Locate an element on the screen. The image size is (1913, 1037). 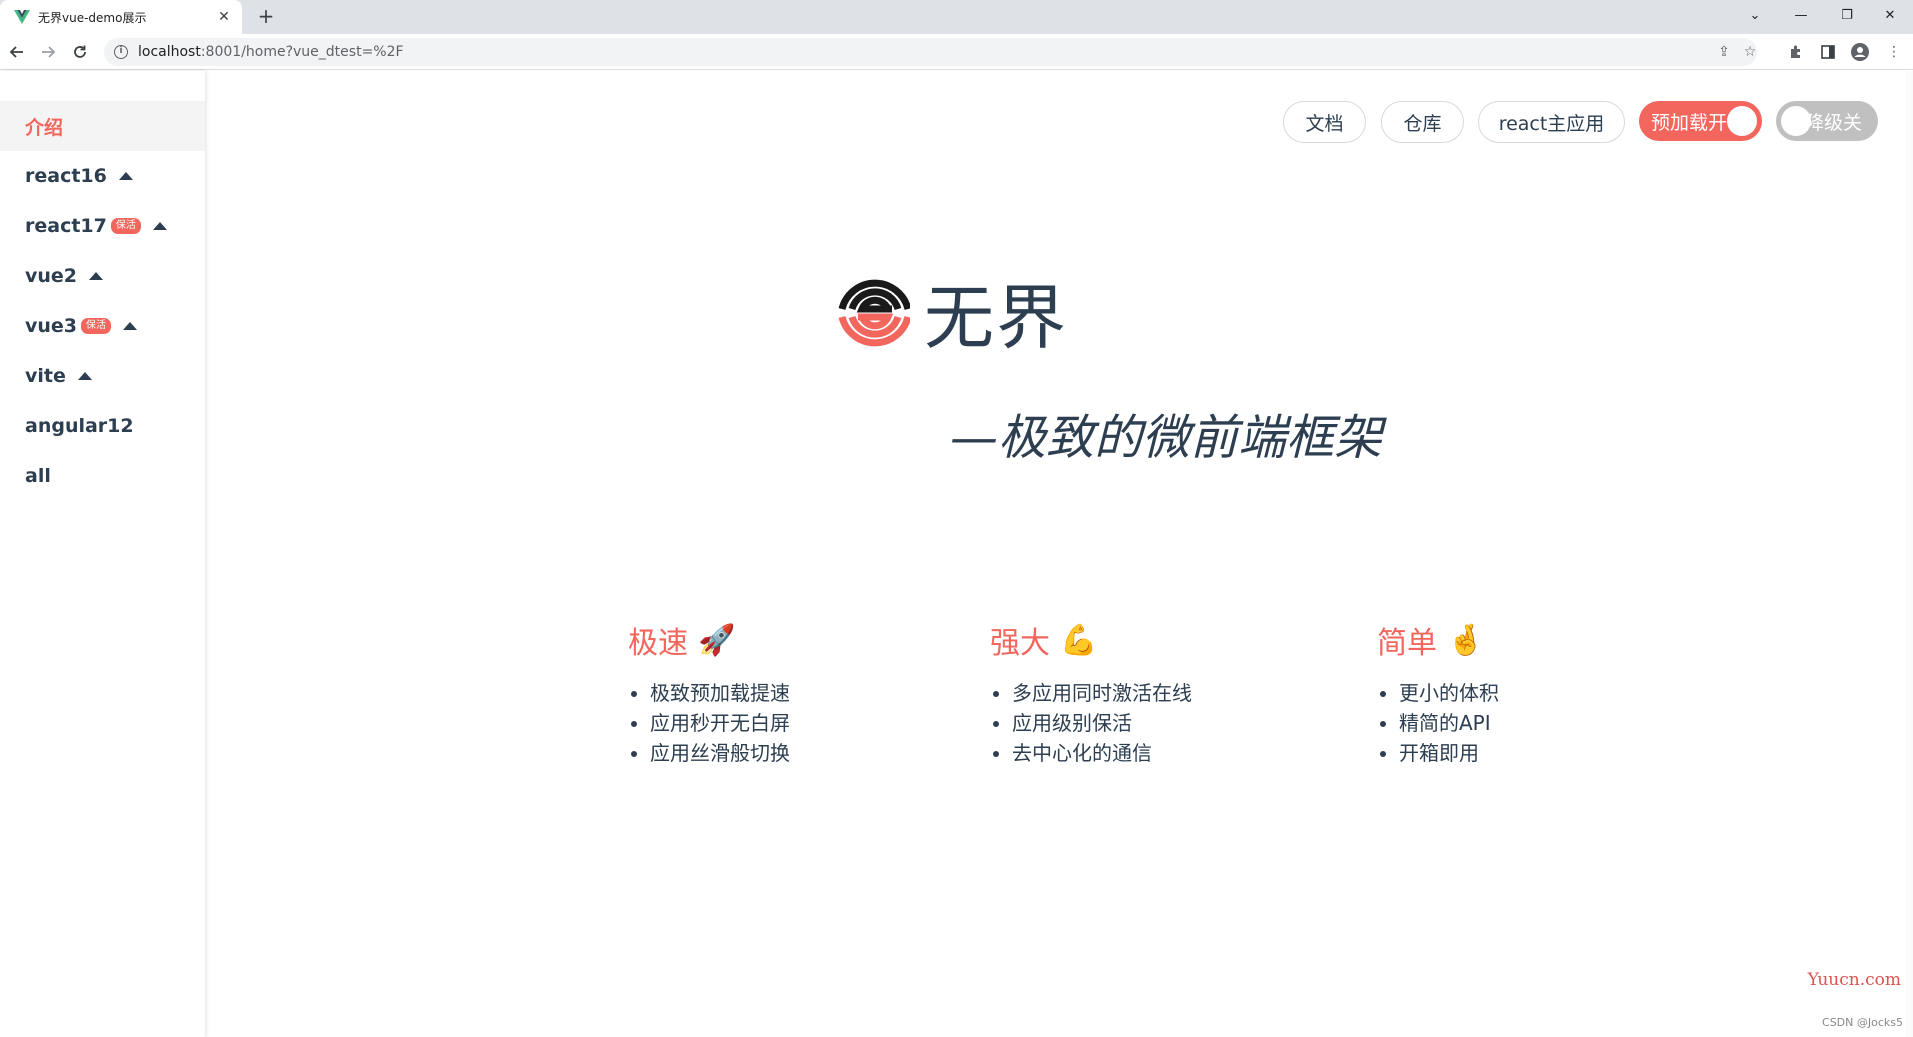
feature-emoji-icon: 🚀 is located at coordinates (716, 640).